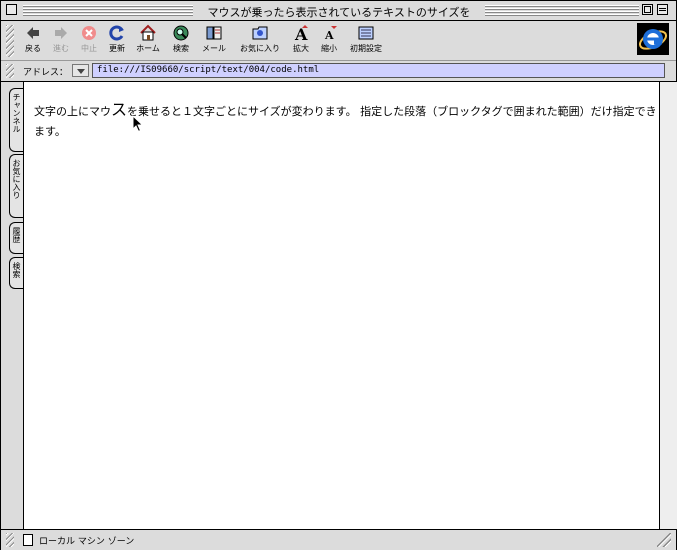 The width and height of the screenshot is (677, 550). I want to click on stop-button: 中止, so click(89, 39).